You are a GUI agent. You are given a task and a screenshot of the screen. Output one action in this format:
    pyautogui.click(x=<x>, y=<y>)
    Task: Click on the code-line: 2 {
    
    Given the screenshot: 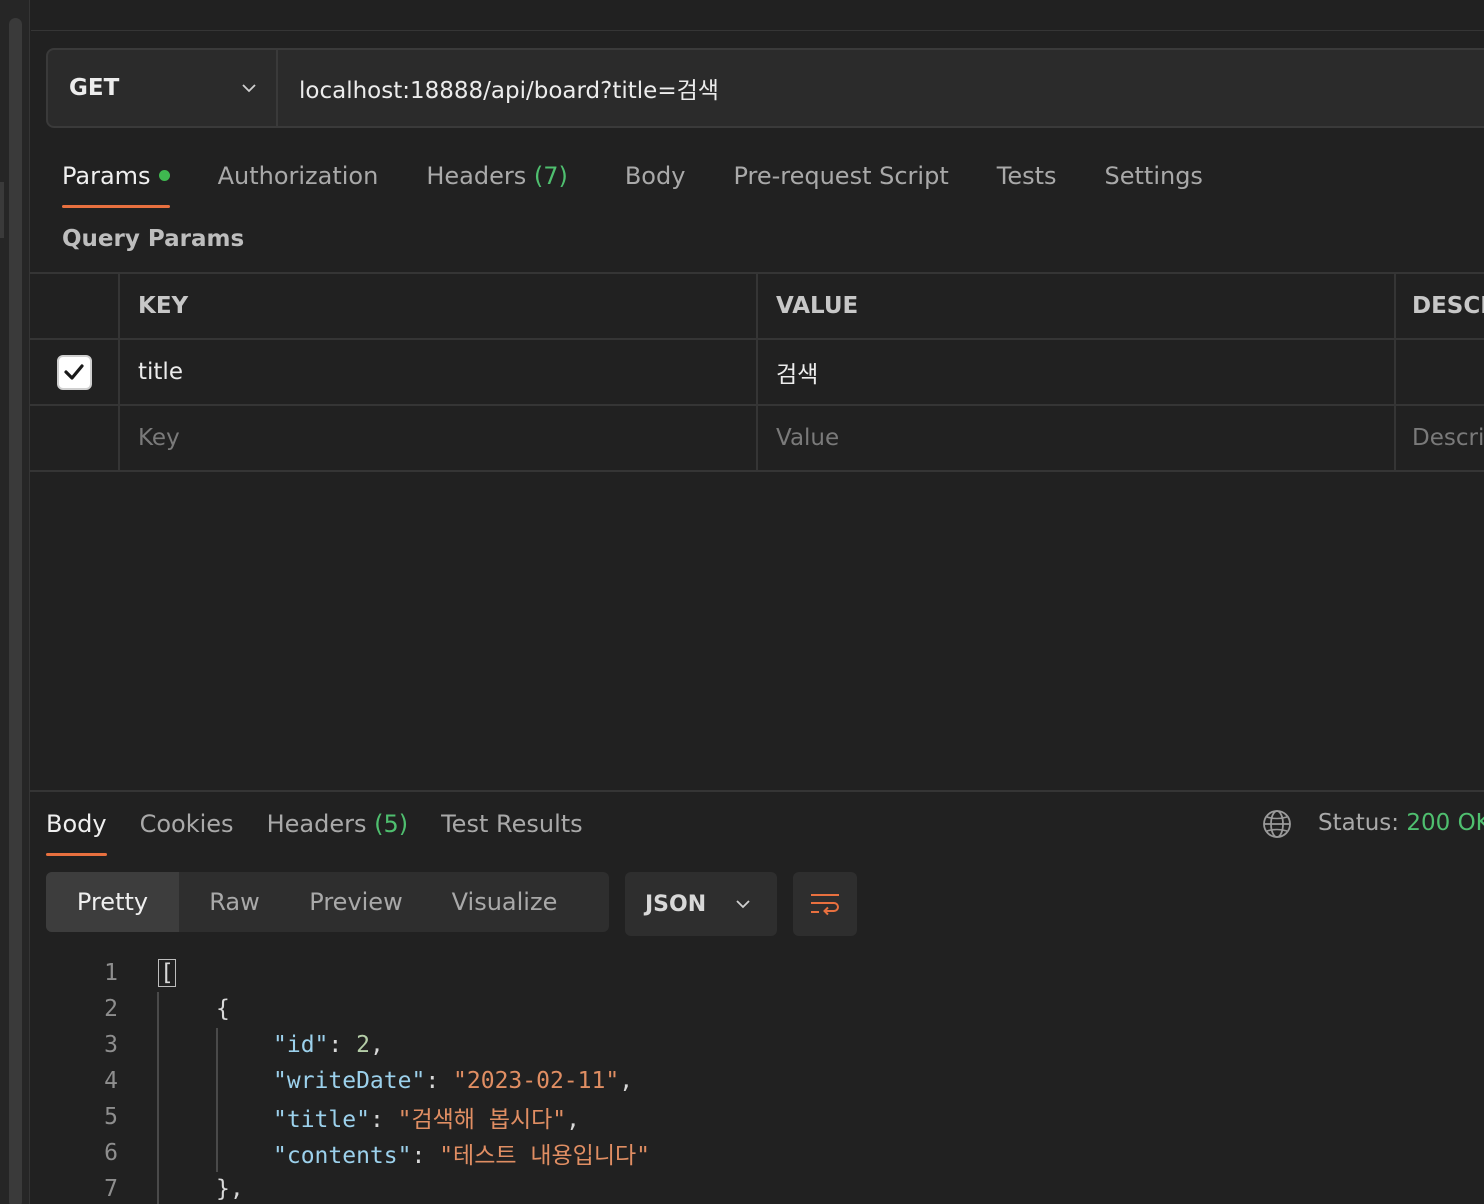 What is the action you would take?
    pyautogui.click(x=756, y=1009)
    